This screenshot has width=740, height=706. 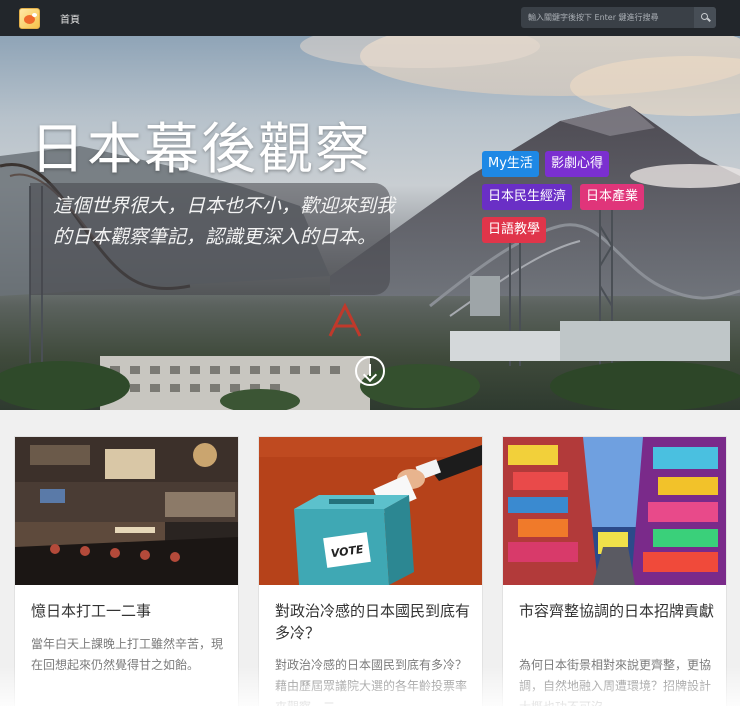 I want to click on article-card: 憶日本打工一二事 當年白天上課晚上打工雖然辛苦，現在回想起來仍然覺得甘之如飴。, so click(x=126, y=571).